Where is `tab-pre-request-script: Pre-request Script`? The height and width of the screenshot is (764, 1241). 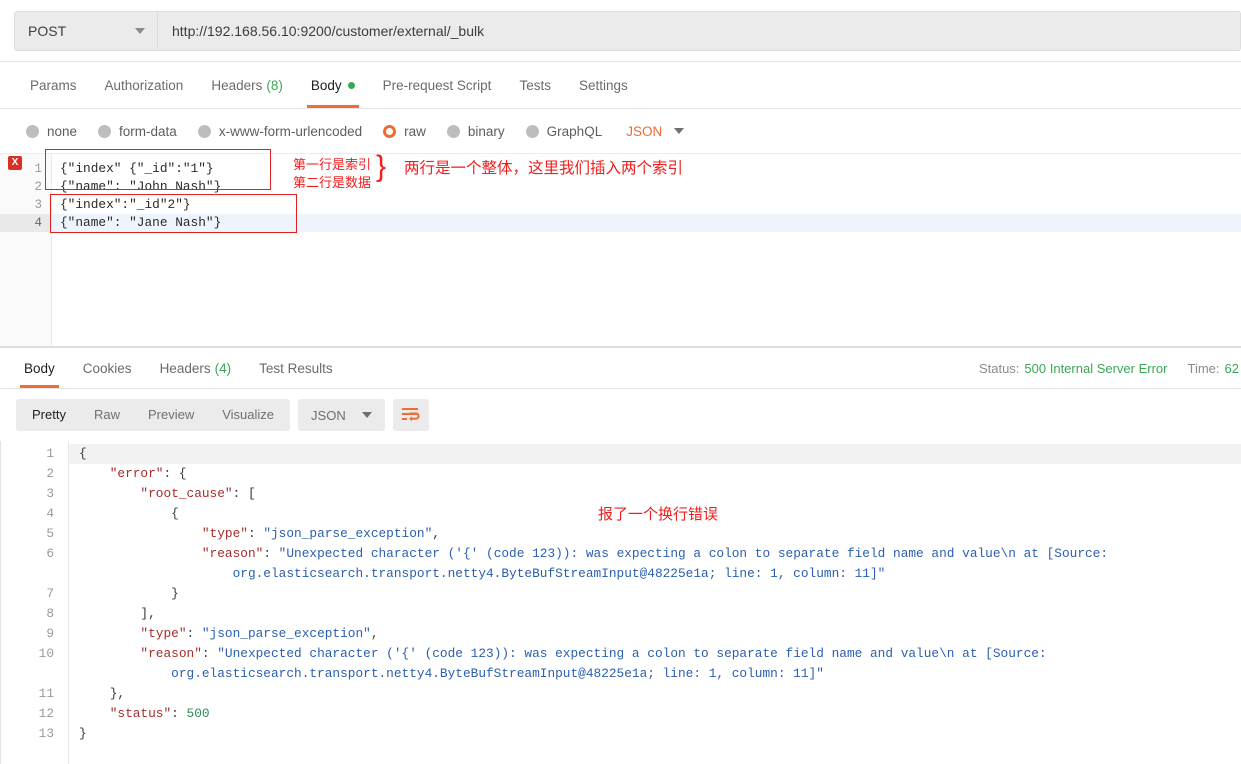
tab-pre-request-script: Pre-request Script is located at coordinates (437, 85).